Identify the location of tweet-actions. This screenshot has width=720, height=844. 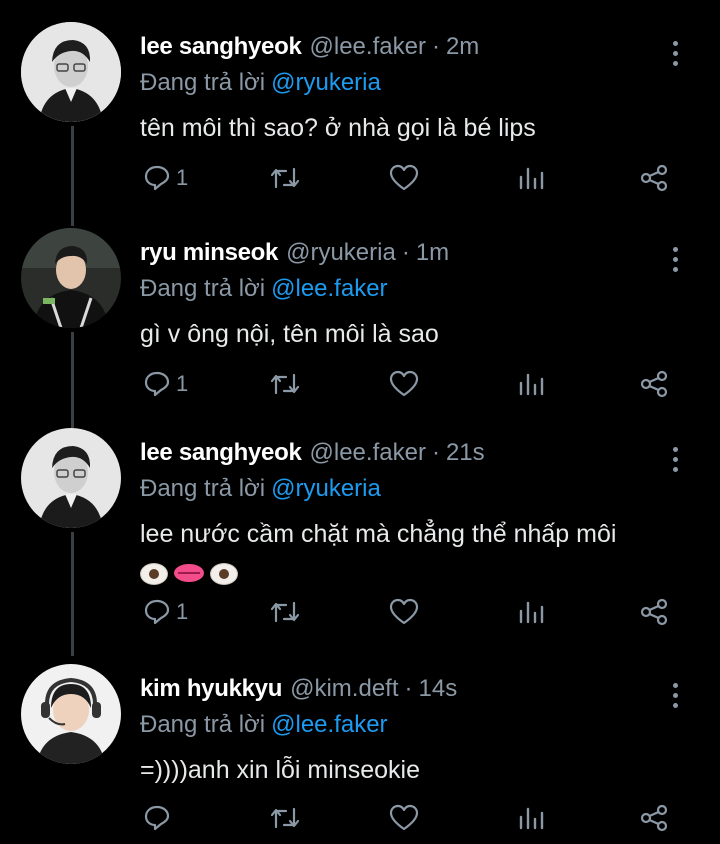
(360, 818).